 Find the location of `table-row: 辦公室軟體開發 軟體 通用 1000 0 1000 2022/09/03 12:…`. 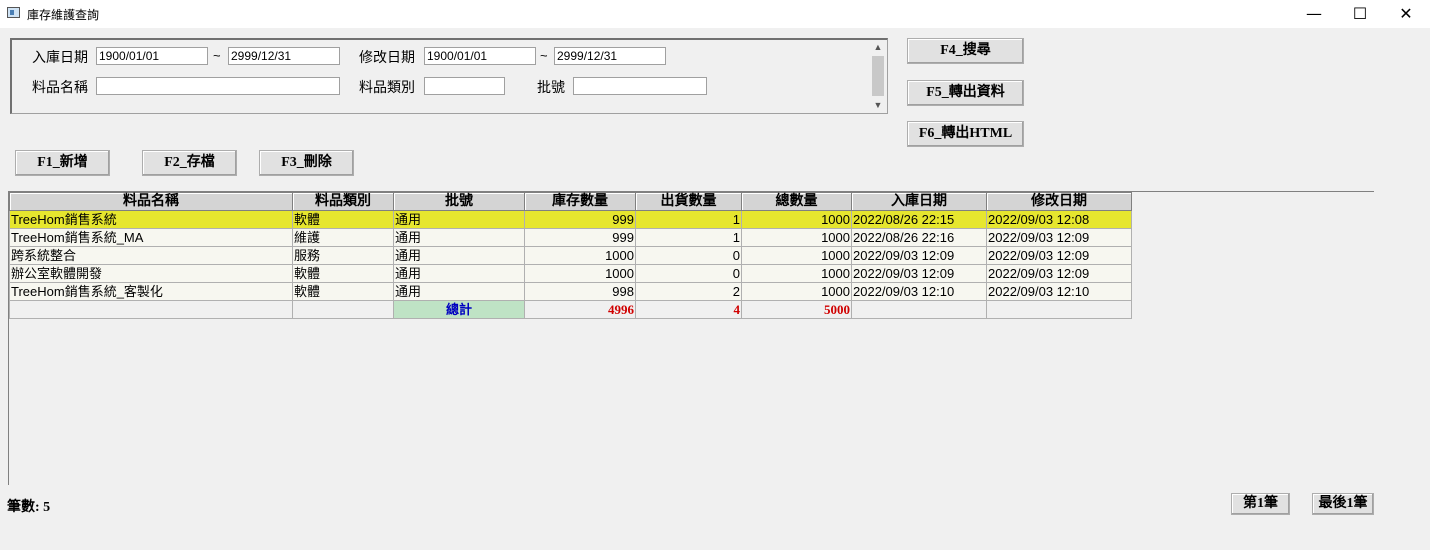

table-row: 辦公室軟體開發 軟體 通用 1000 0 1000 2022/09/03 12:… is located at coordinates (570, 273).